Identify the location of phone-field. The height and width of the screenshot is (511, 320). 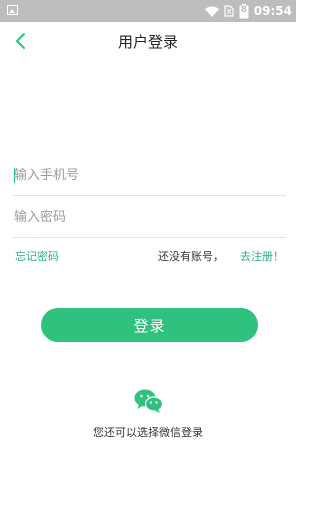
(149, 175).